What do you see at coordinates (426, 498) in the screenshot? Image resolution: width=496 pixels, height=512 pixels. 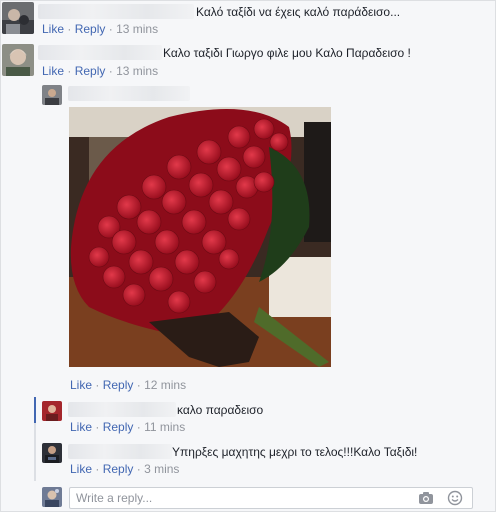 I see `camera-icon` at bounding box center [426, 498].